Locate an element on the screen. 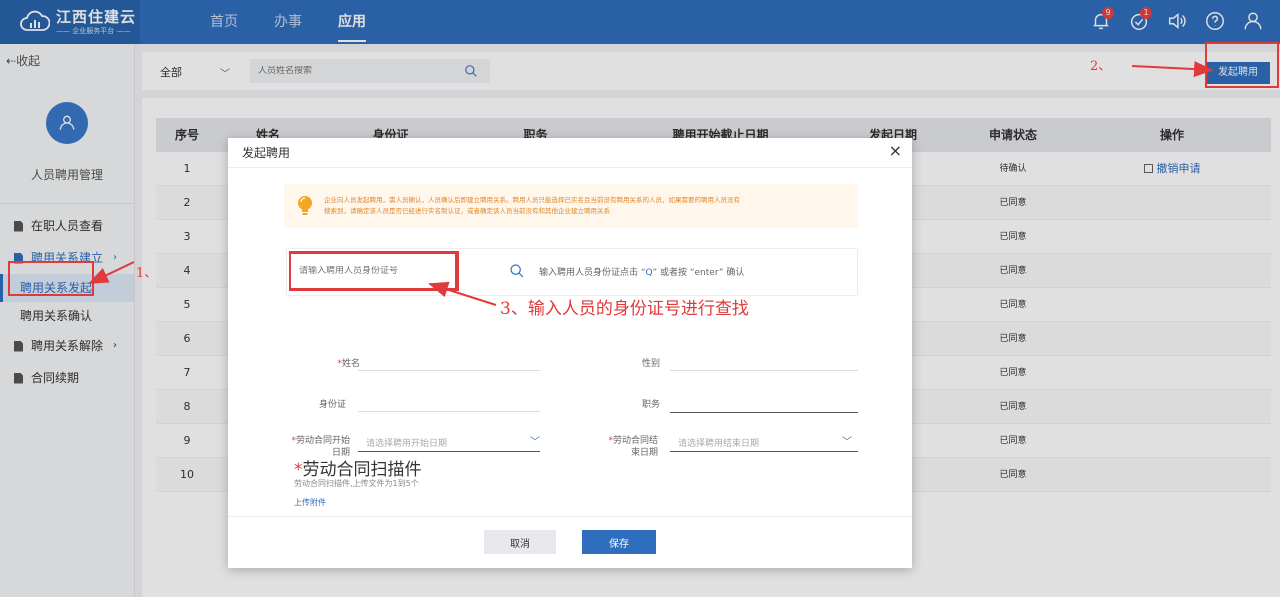 Image resolution: width=1280 pixels, height=597 pixels. start-date-field is located at coordinates (449, 451).